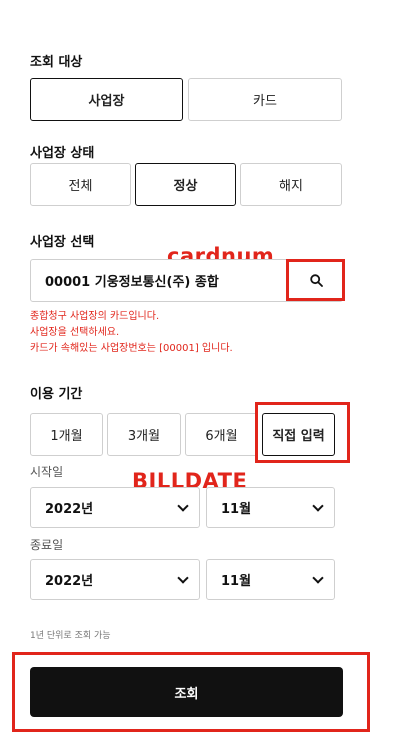 The image size is (400, 752). Describe the element at coordinates (302, 432) in the screenshot. I see `period-custom-highlight-box` at that location.